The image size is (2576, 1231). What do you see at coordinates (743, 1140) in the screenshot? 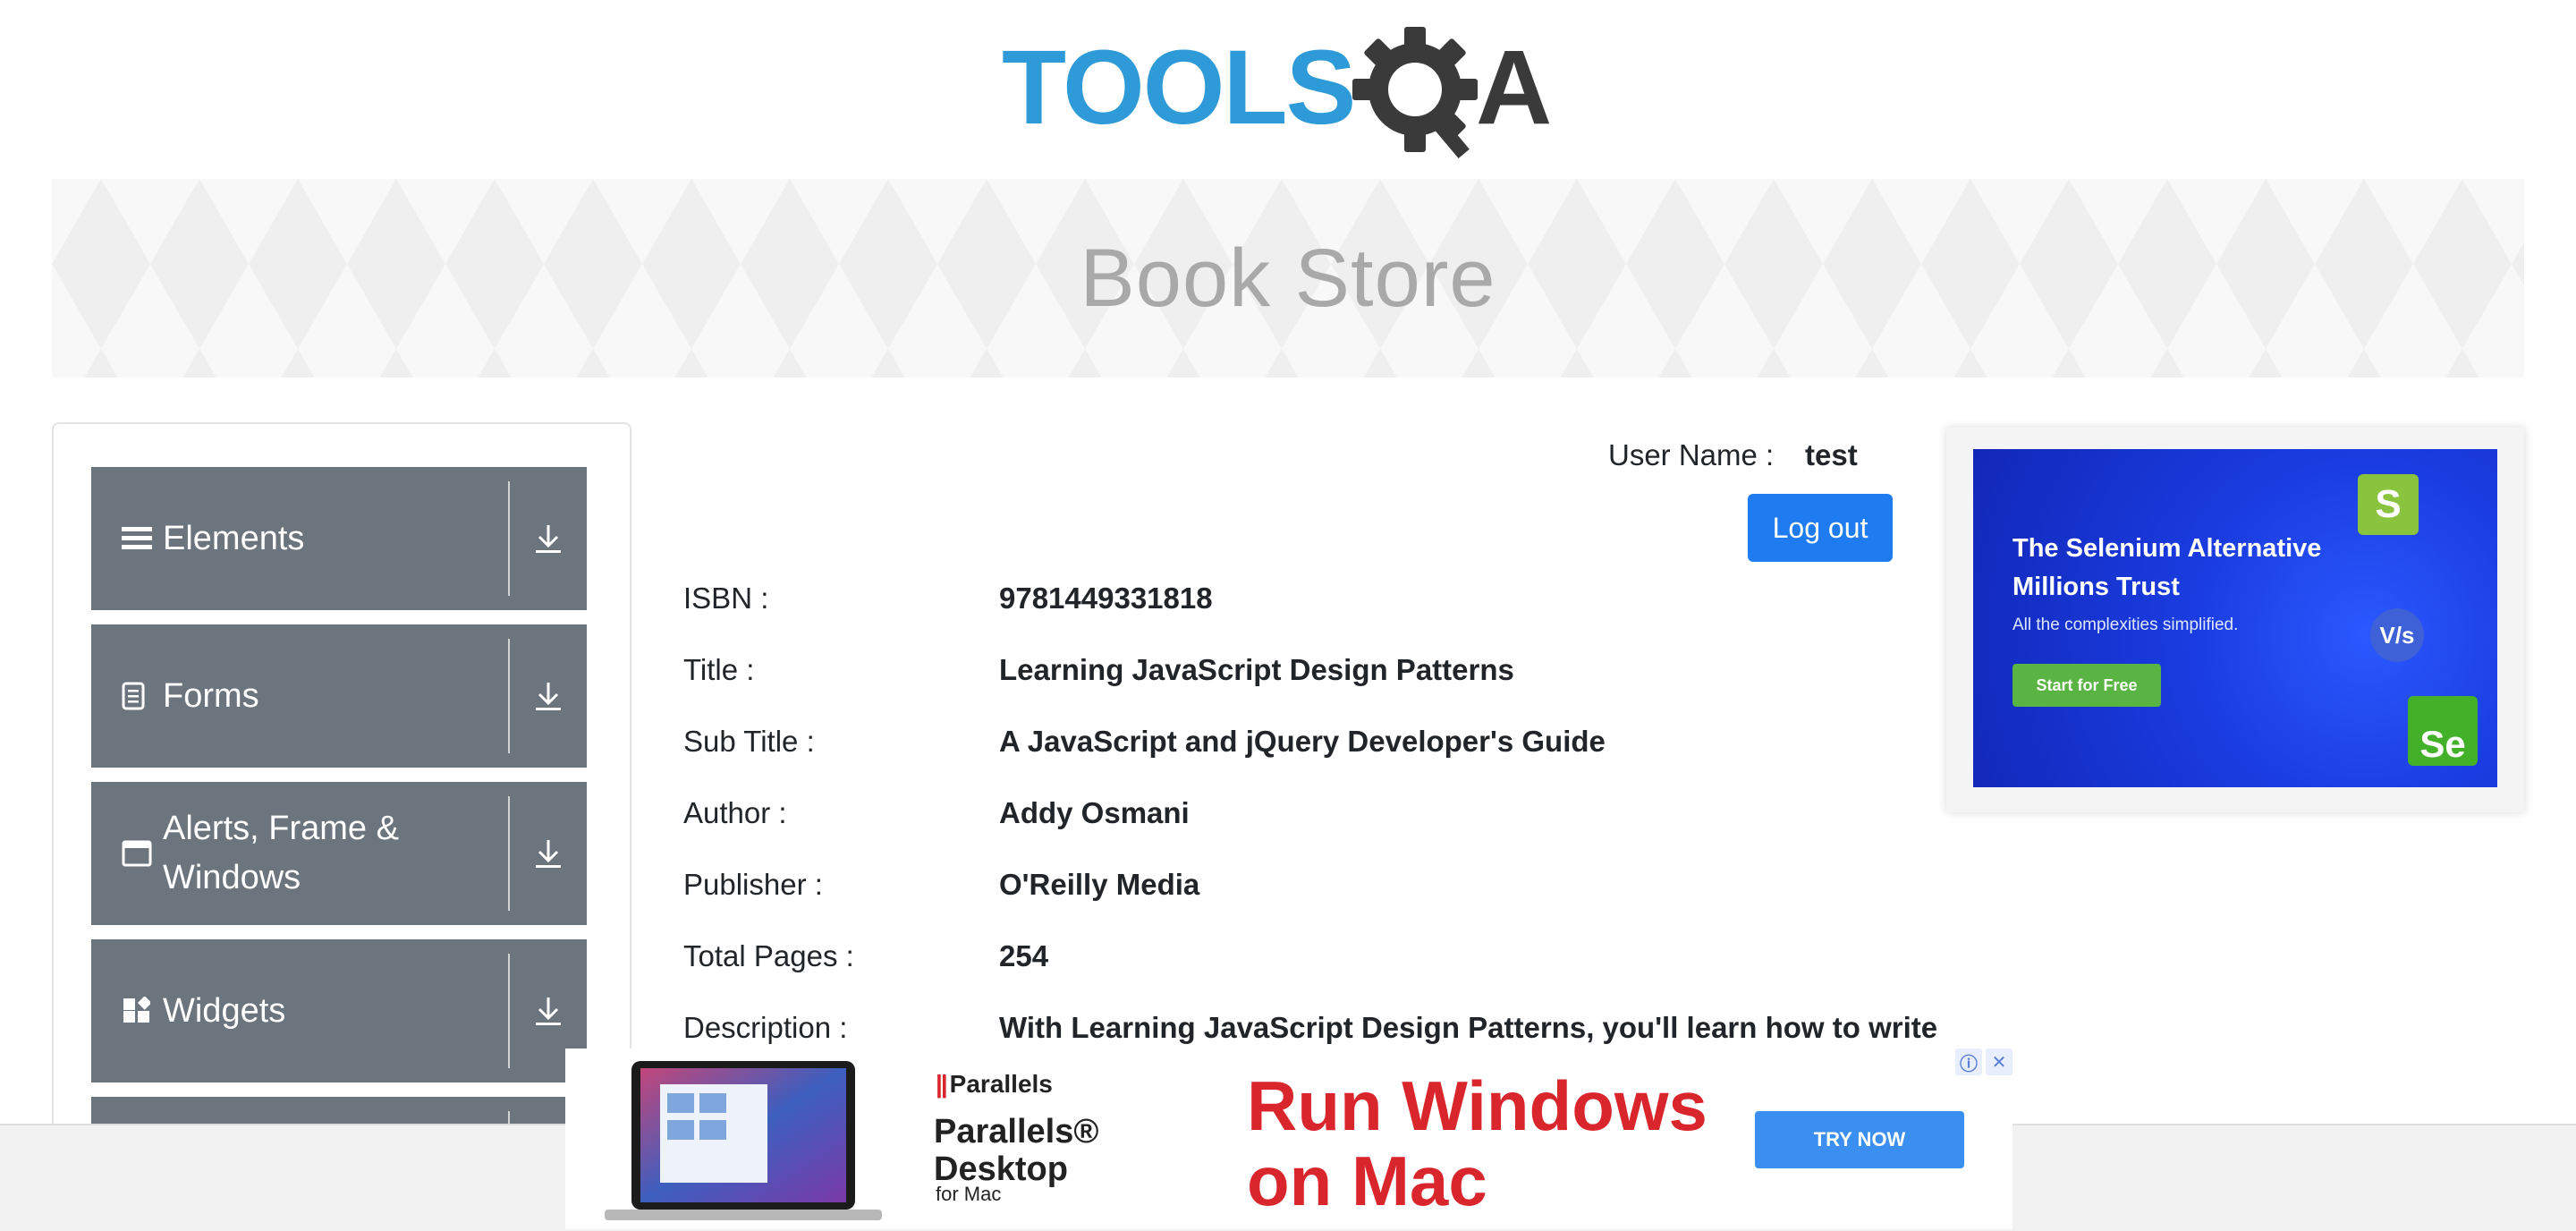
I see `laptop-image` at bounding box center [743, 1140].